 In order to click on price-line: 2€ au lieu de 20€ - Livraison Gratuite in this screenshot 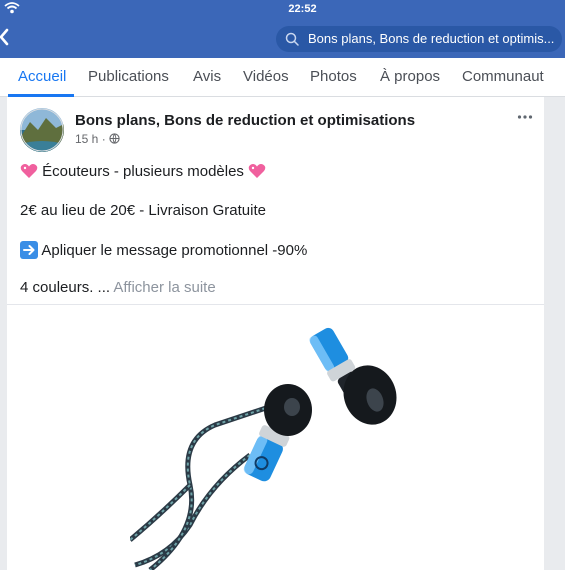, I will do `click(143, 210)`.